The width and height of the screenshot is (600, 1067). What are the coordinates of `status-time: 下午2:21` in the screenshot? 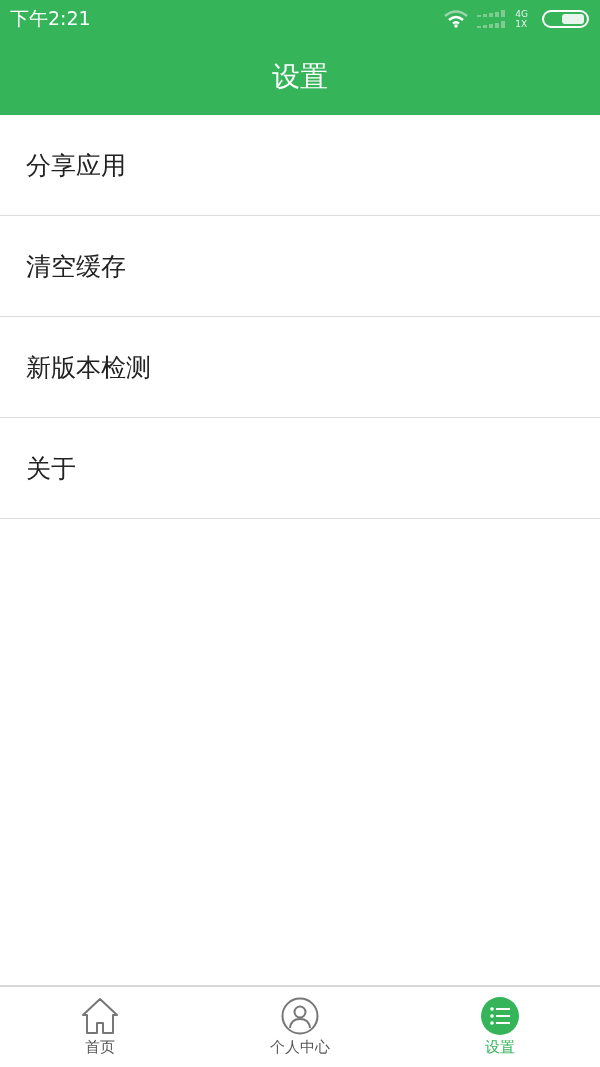 It's located at (51, 18).